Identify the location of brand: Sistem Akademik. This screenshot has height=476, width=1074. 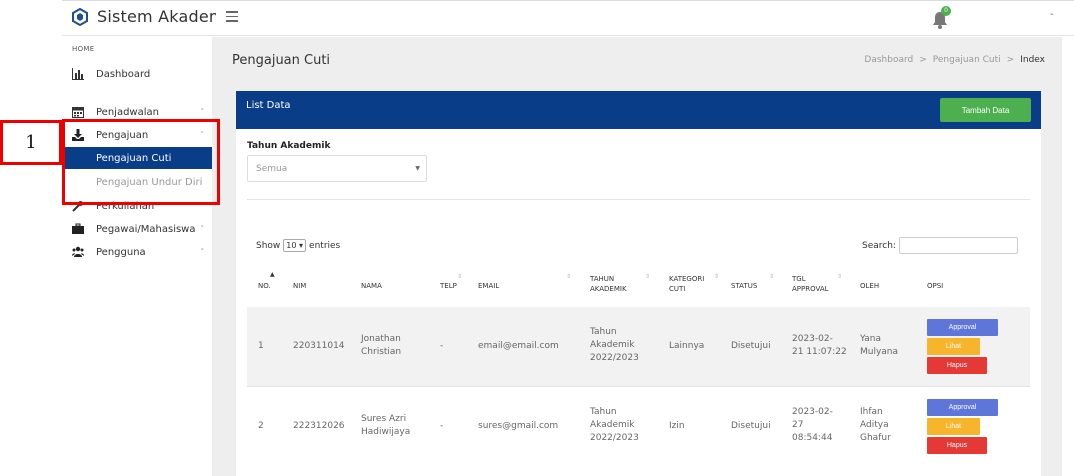
(144, 16).